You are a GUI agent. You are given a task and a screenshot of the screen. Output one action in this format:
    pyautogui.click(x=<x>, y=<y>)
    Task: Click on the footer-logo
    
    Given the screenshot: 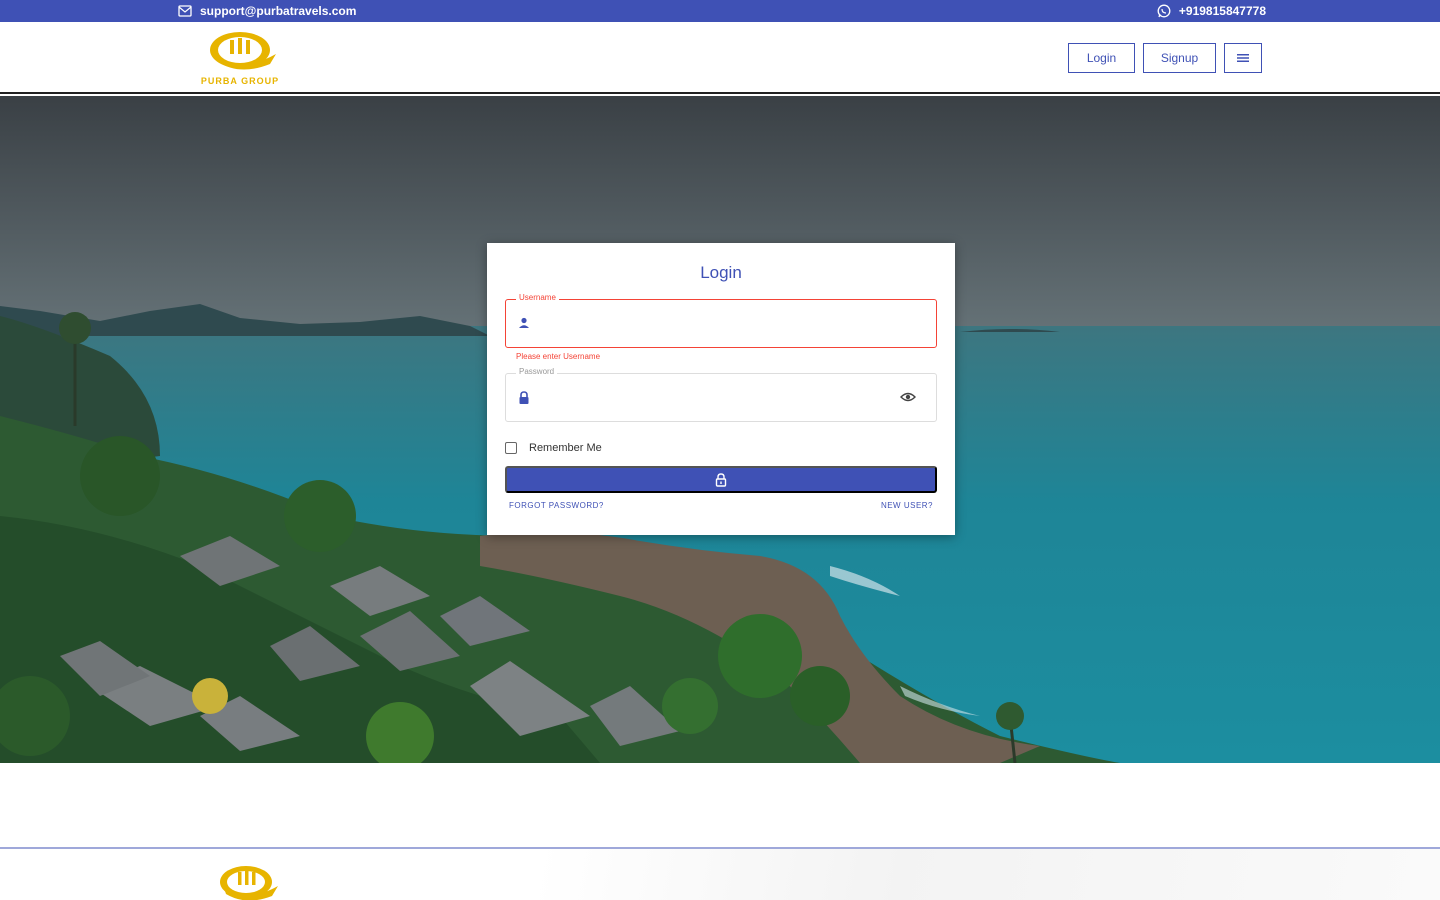 What is the action you would take?
    pyautogui.click(x=246, y=881)
    